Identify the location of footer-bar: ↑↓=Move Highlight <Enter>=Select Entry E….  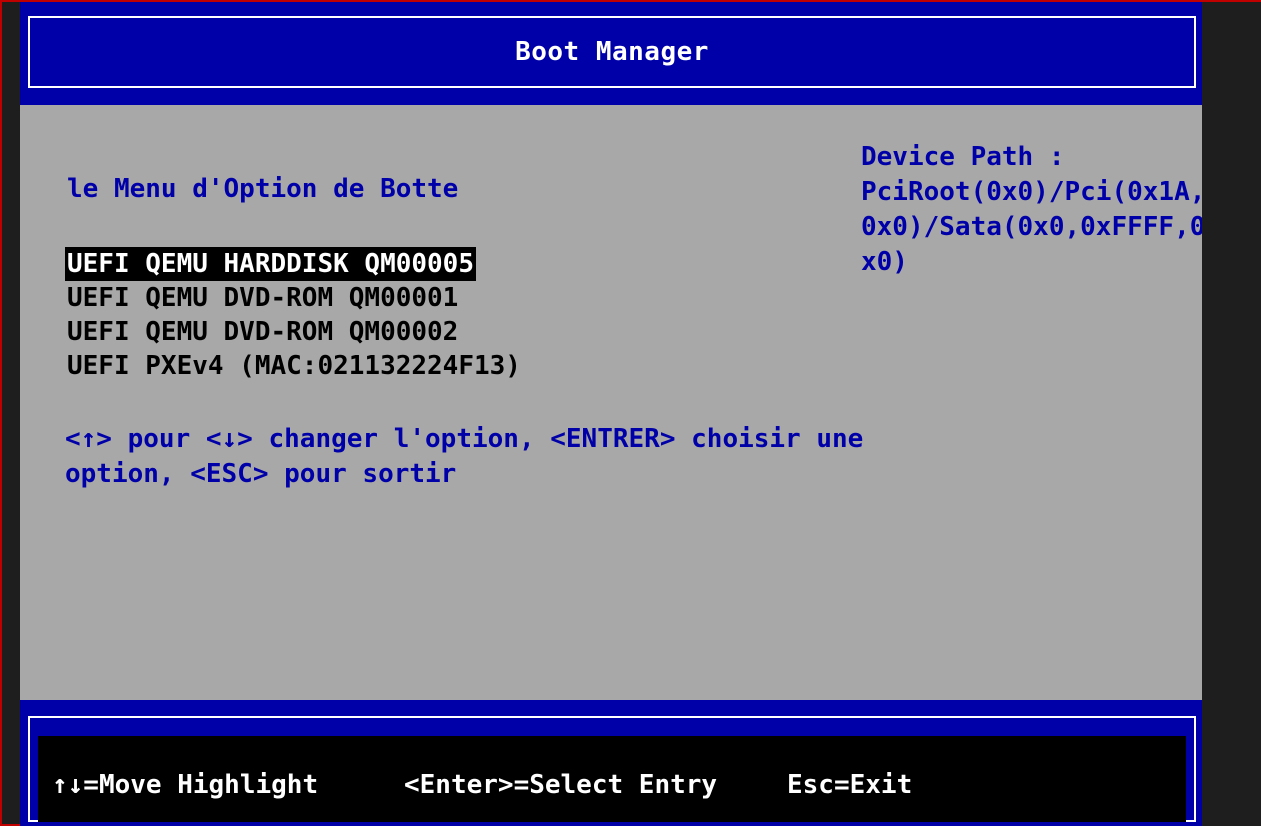
(611, 763).